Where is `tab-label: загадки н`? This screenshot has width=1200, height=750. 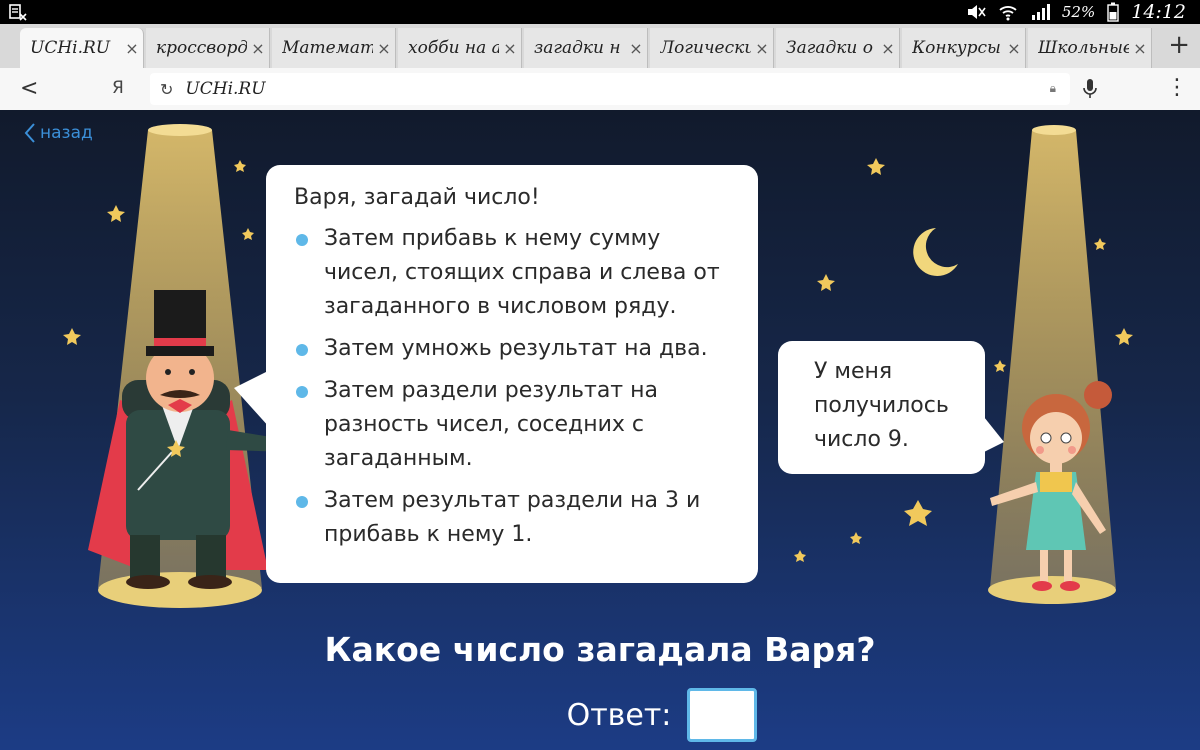 tab-label: загадки н is located at coordinates (577, 48).